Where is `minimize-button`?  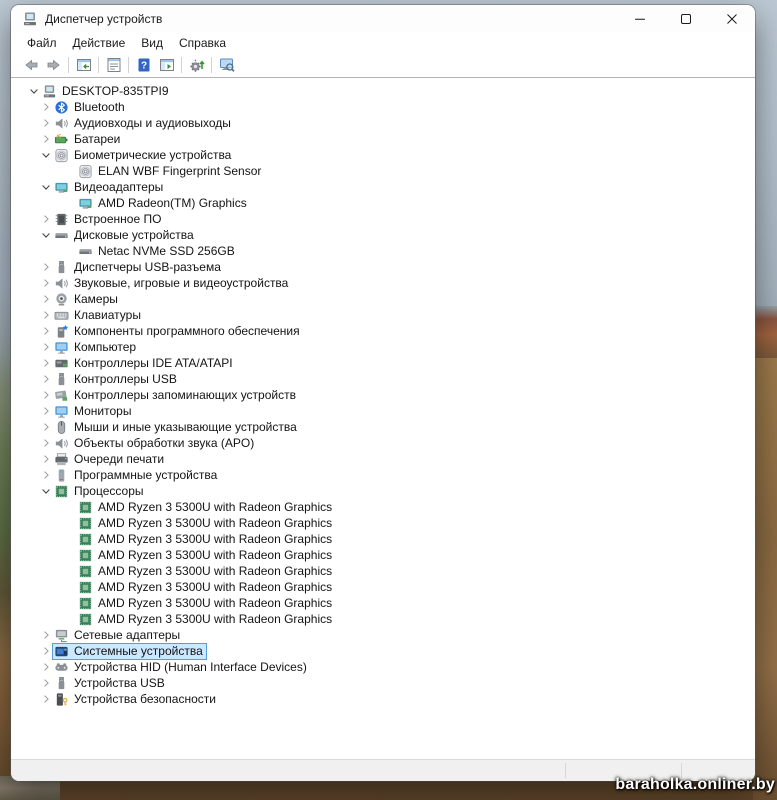
minimize-button is located at coordinates (640, 18).